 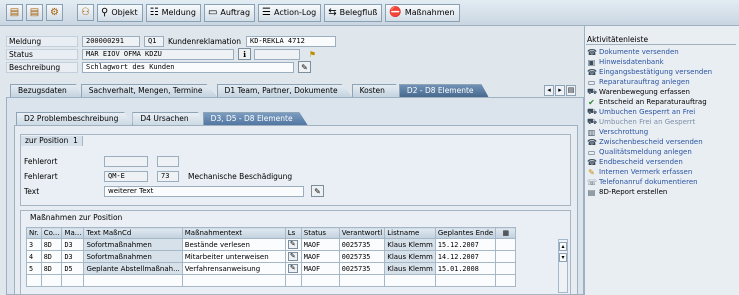 What do you see at coordinates (158, 54) in the screenshot?
I see `status-field: MAR EIOV OFMA KDZU` at bounding box center [158, 54].